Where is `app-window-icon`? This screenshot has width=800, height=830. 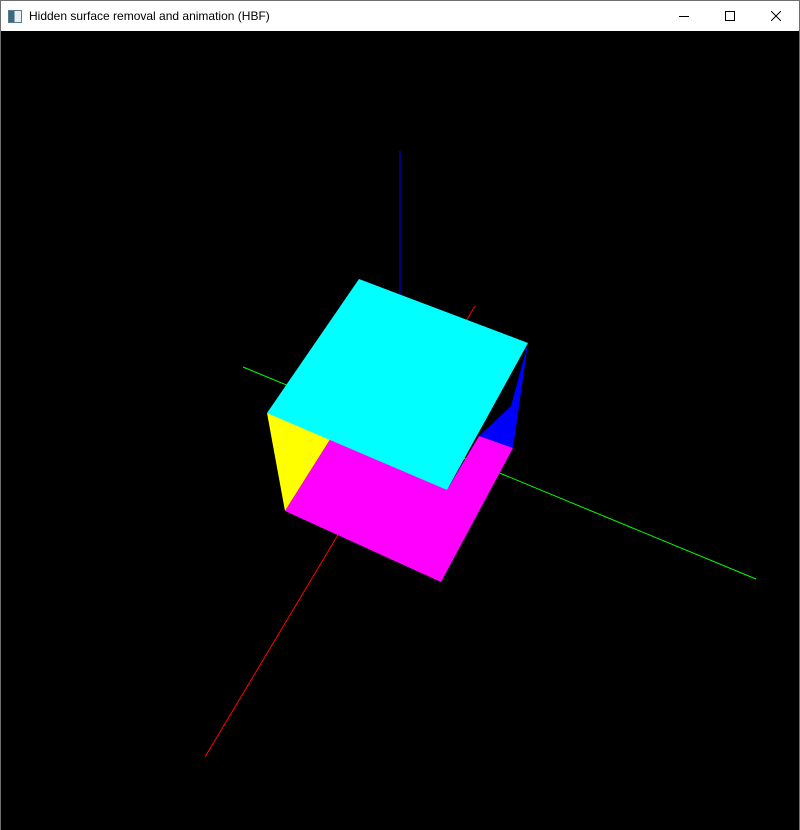
app-window-icon is located at coordinates (15, 16).